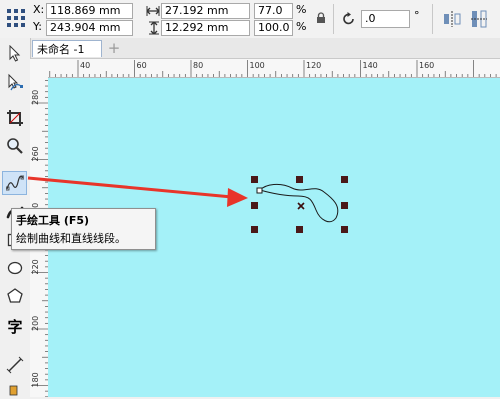  Describe the element at coordinates (35, 323) in the screenshot. I see `ruler-tick-label: 200` at that location.